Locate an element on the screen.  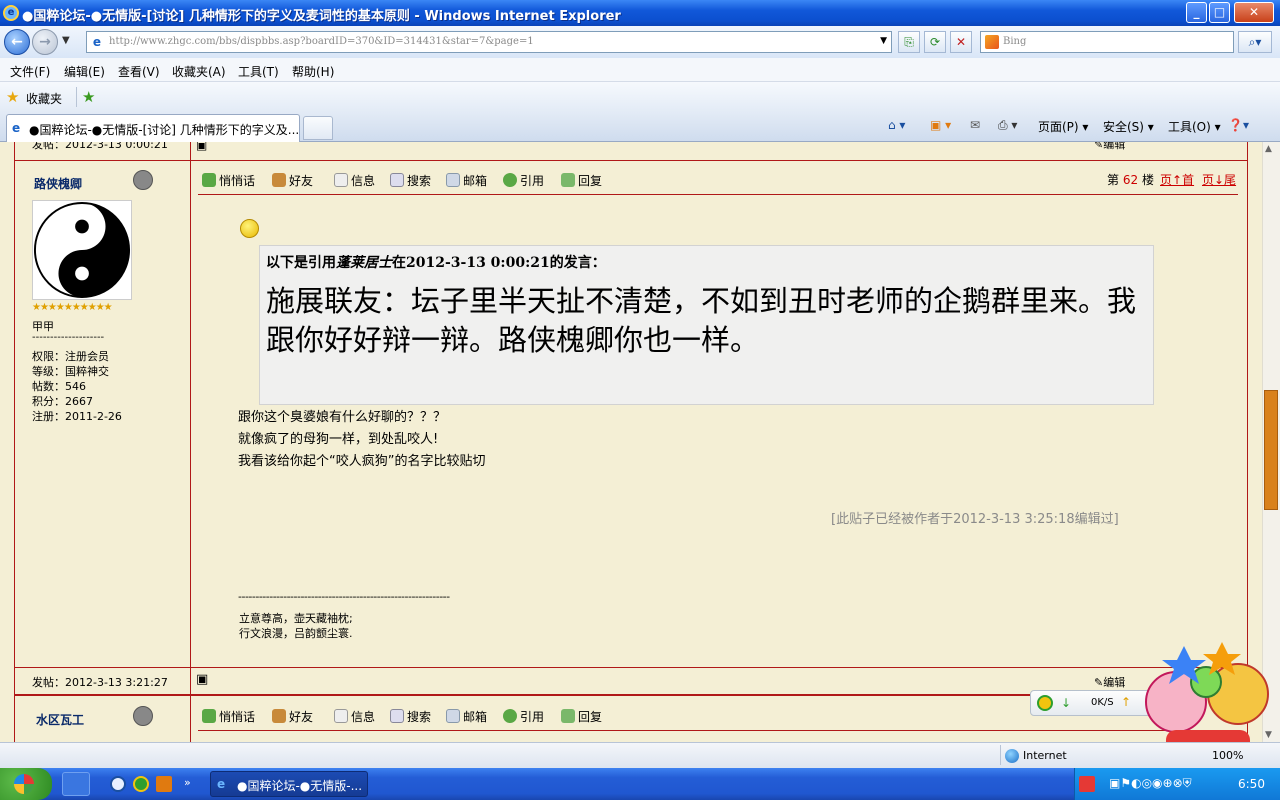
close-button: ✕ is located at coordinates (1254, 12).